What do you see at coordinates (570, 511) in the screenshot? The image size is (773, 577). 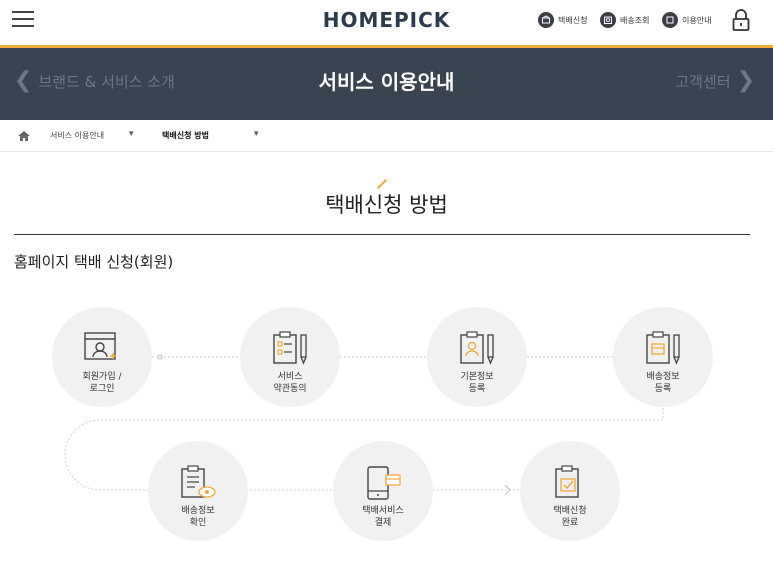 I see `step-label-line: 택배신청` at bounding box center [570, 511].